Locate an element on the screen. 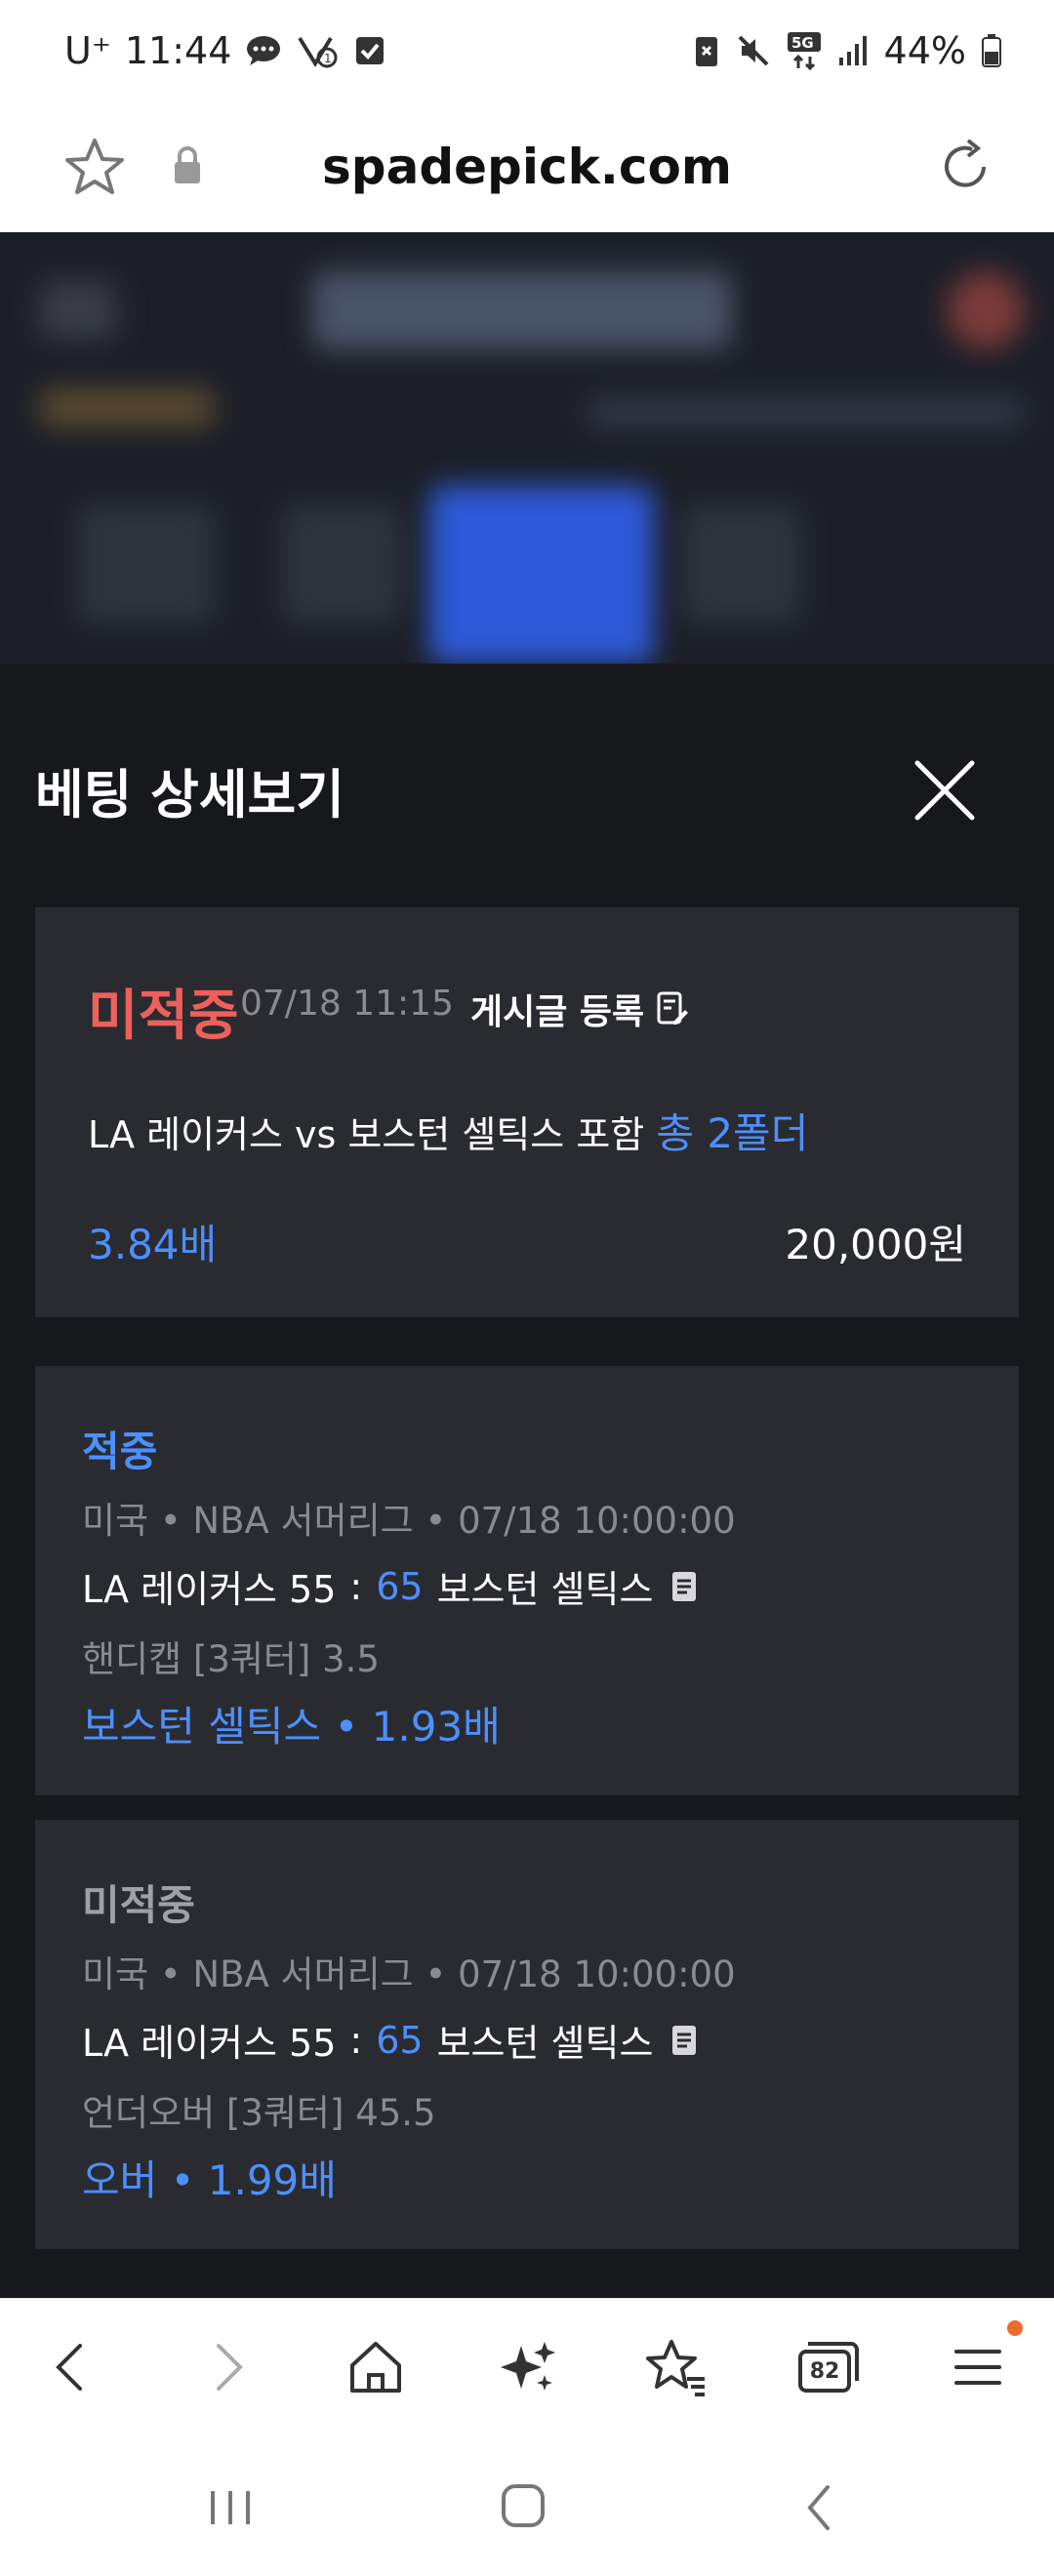 The image size is (1054, 2576). battery-saver-icon is located at coordinates (706, 51).